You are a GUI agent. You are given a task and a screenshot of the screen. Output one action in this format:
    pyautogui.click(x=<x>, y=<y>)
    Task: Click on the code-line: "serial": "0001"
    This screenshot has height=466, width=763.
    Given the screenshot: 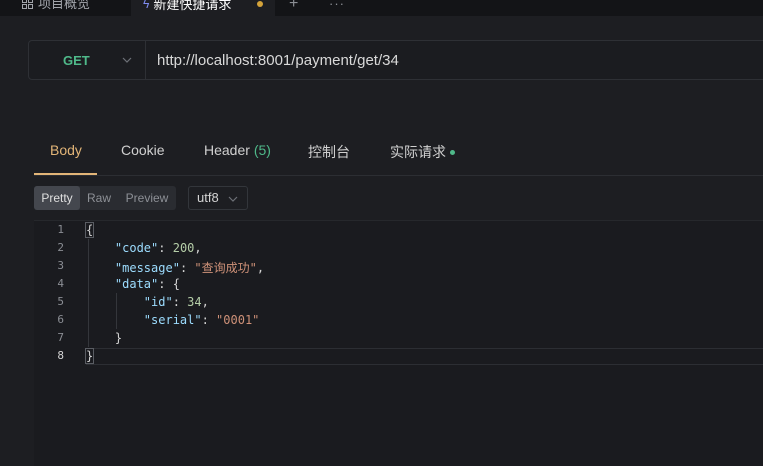 What is the action you would take?
    pyautogui.click(x=173, y=320)
    